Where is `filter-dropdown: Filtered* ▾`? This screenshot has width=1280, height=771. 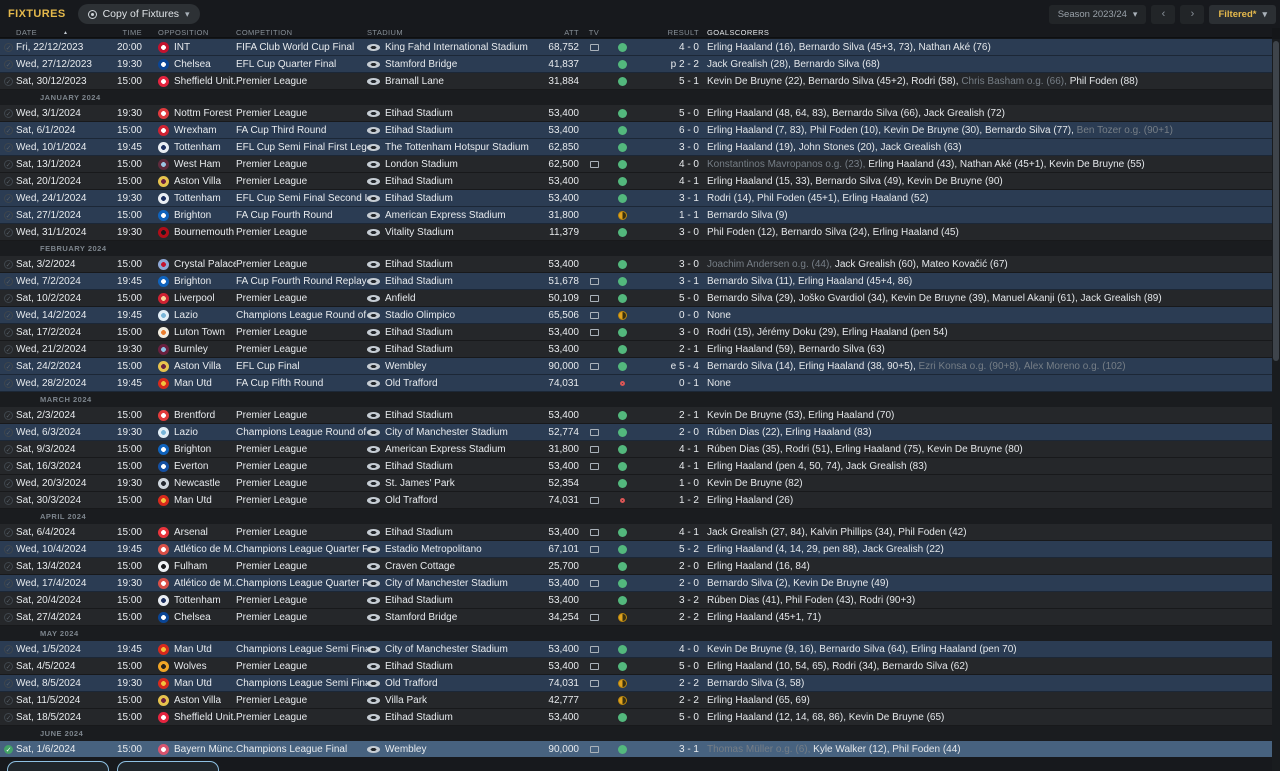
filter-dropdown: Filtered* ▾ is located at coordinates (1242, 14).